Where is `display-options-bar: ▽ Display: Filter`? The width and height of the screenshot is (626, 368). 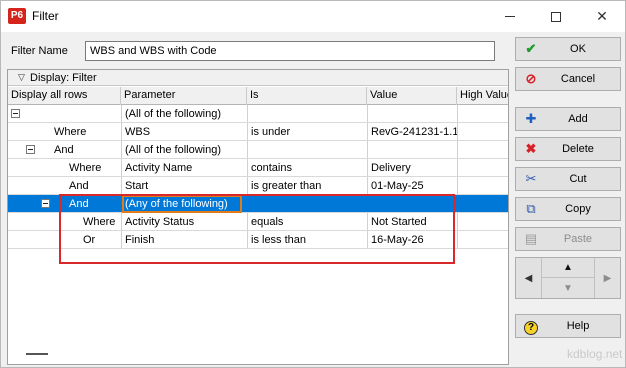
display-options-bar: ▽ Display: Filter is located at coordinates (258, 78).